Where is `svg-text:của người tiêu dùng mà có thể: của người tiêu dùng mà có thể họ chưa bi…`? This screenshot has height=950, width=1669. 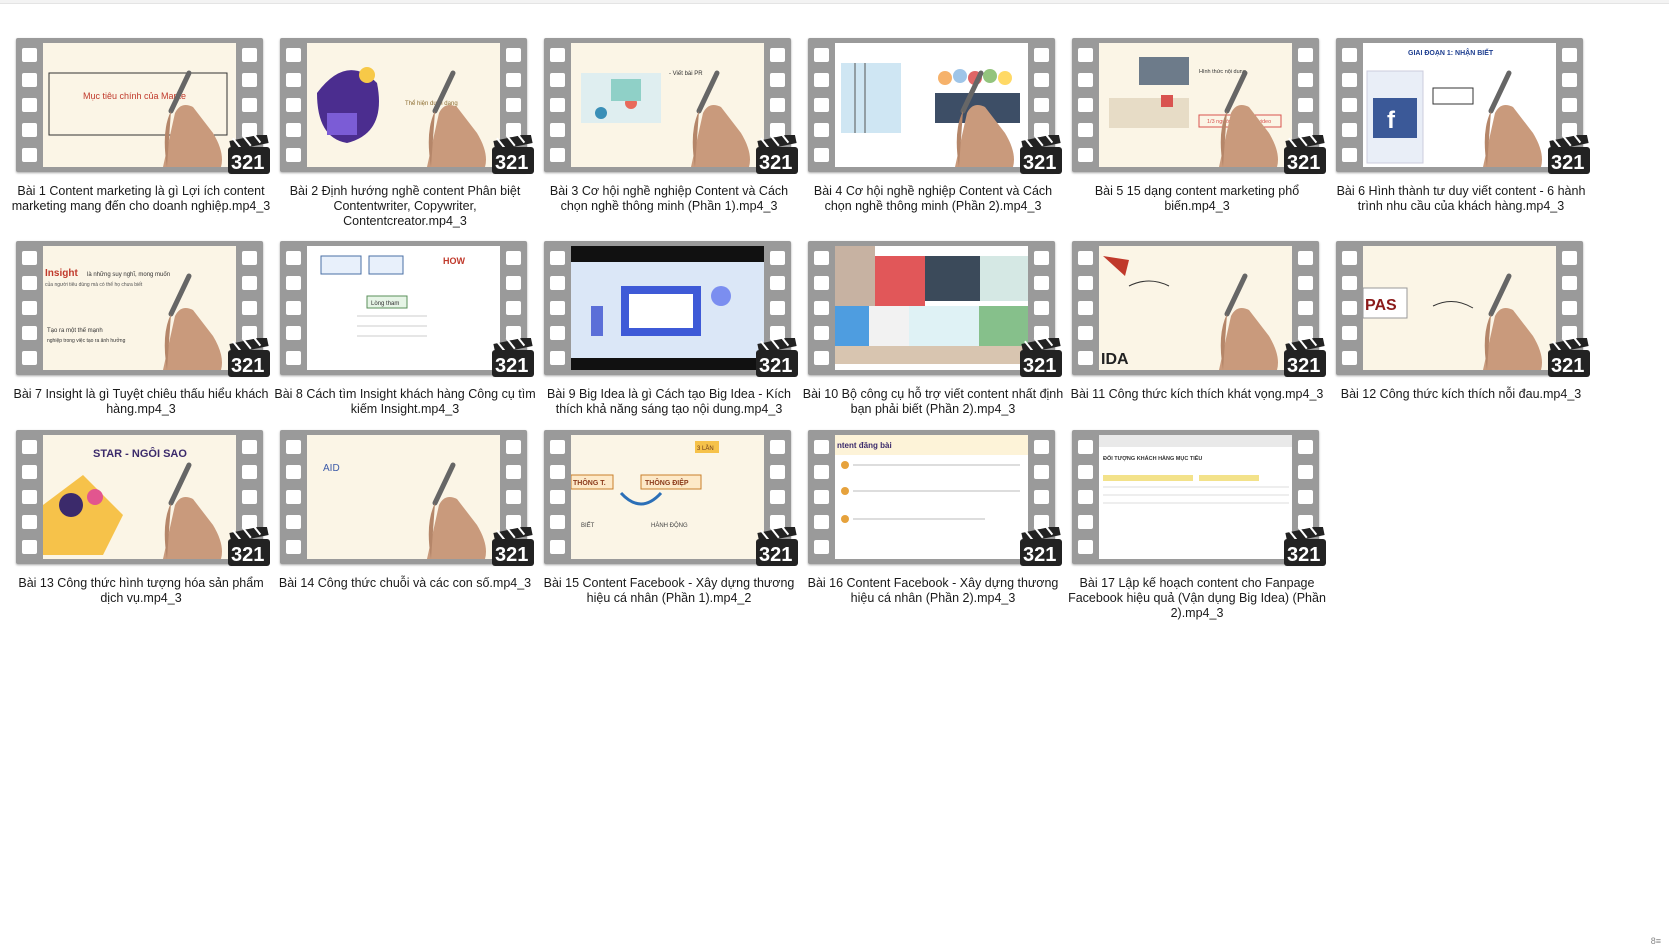
svg-text:của người tiêu dùng mà có thể: của người tiêu dùng mà có thể họ chưa bi… is located at coordinates (94, 284).